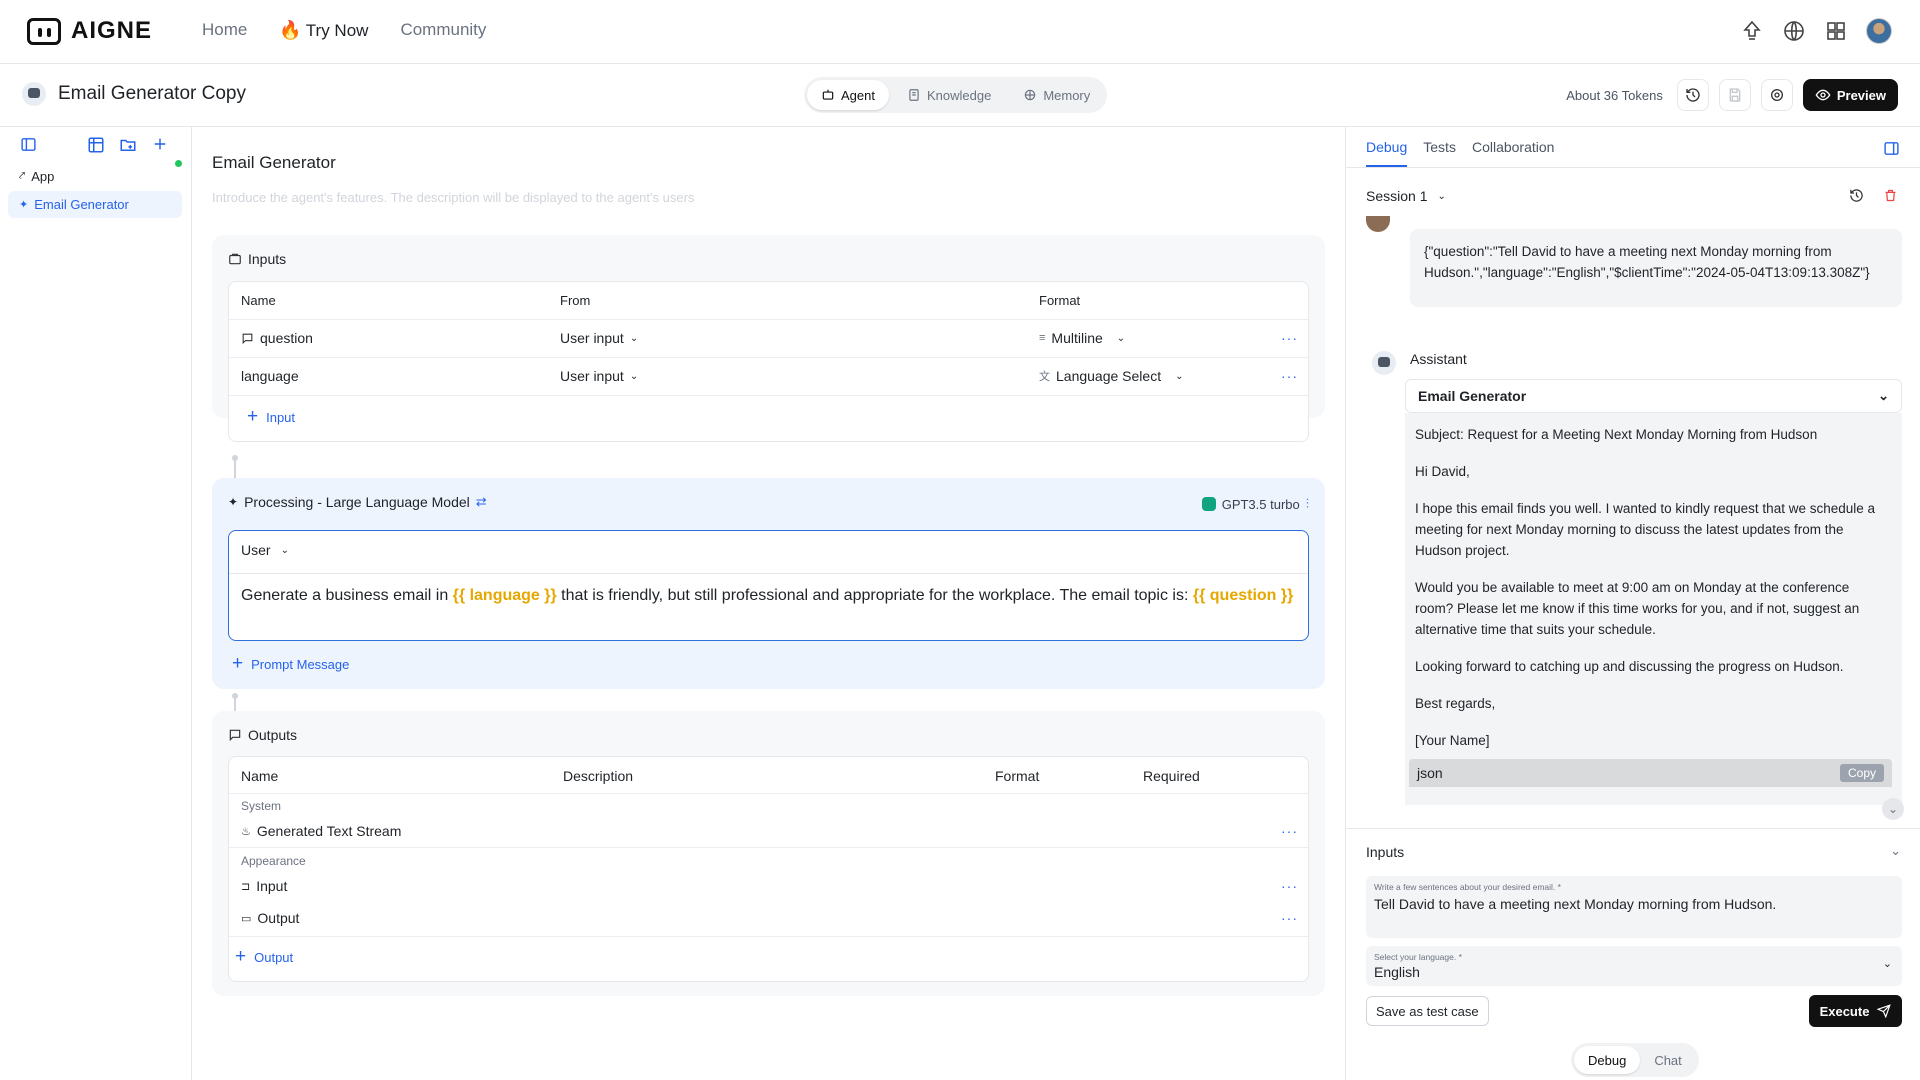  Describe the element at coordinates (592, 376) in the screenshot. I see `from-value: User input` at that location.